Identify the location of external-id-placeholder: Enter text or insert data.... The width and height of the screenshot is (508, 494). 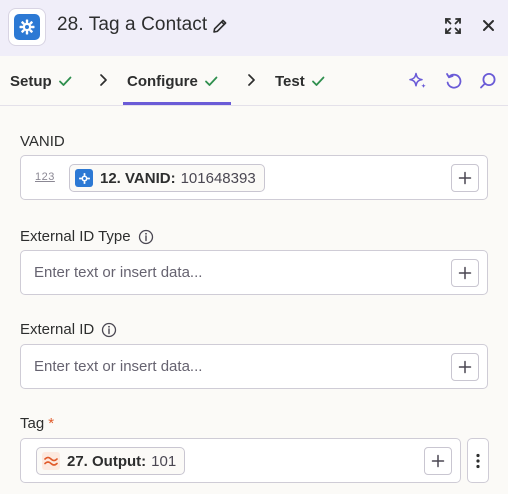
(118, 366).